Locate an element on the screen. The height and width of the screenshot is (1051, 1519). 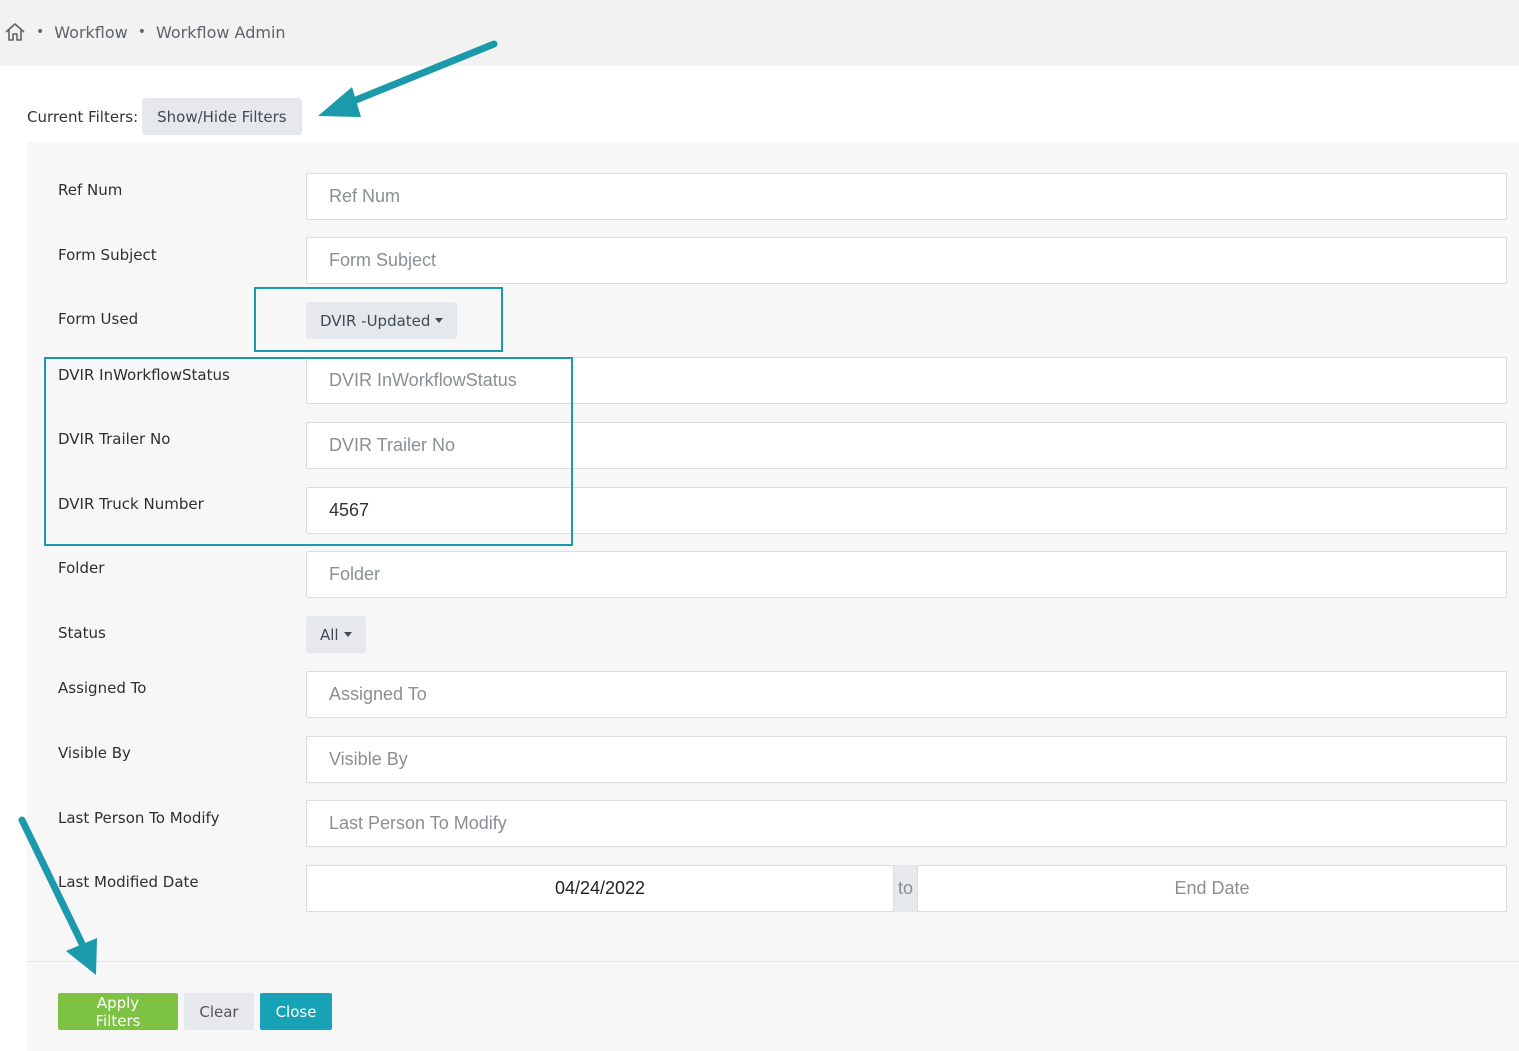
folder-label: Folder is located at coordinates (81, 568).